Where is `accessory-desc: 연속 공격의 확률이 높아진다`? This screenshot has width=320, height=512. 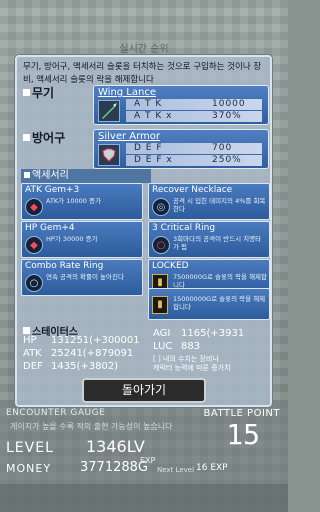 accessory-desc: 연속 공격의 확률이 높아진다 is located at coordinates (85, 277).